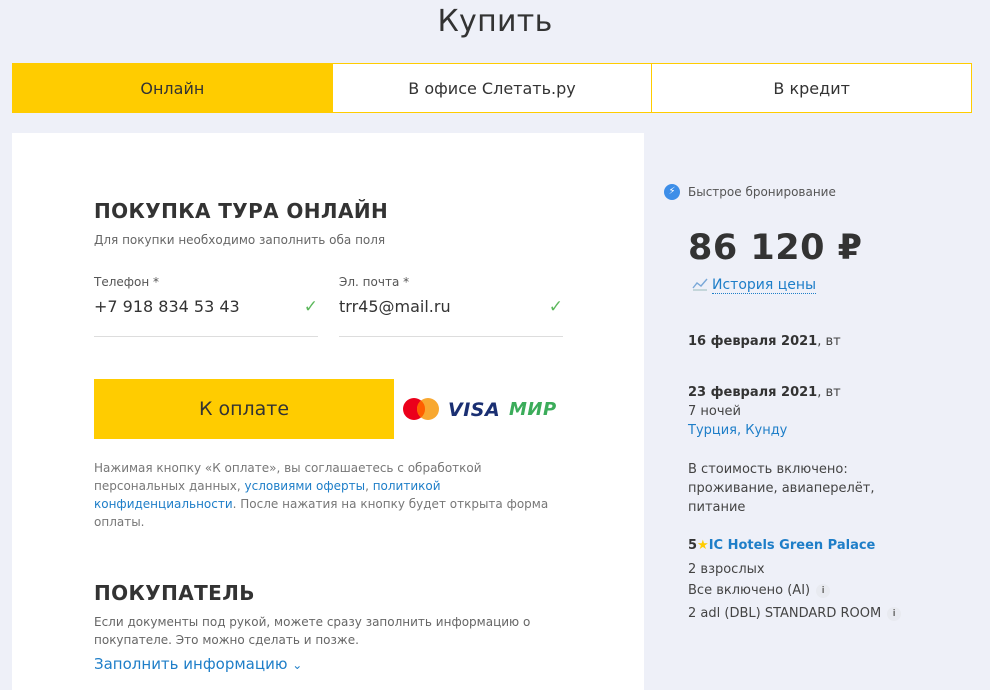 The image size is (990, 690). I want to click on email-value: trr45@mail.ru, so click(395, 306).